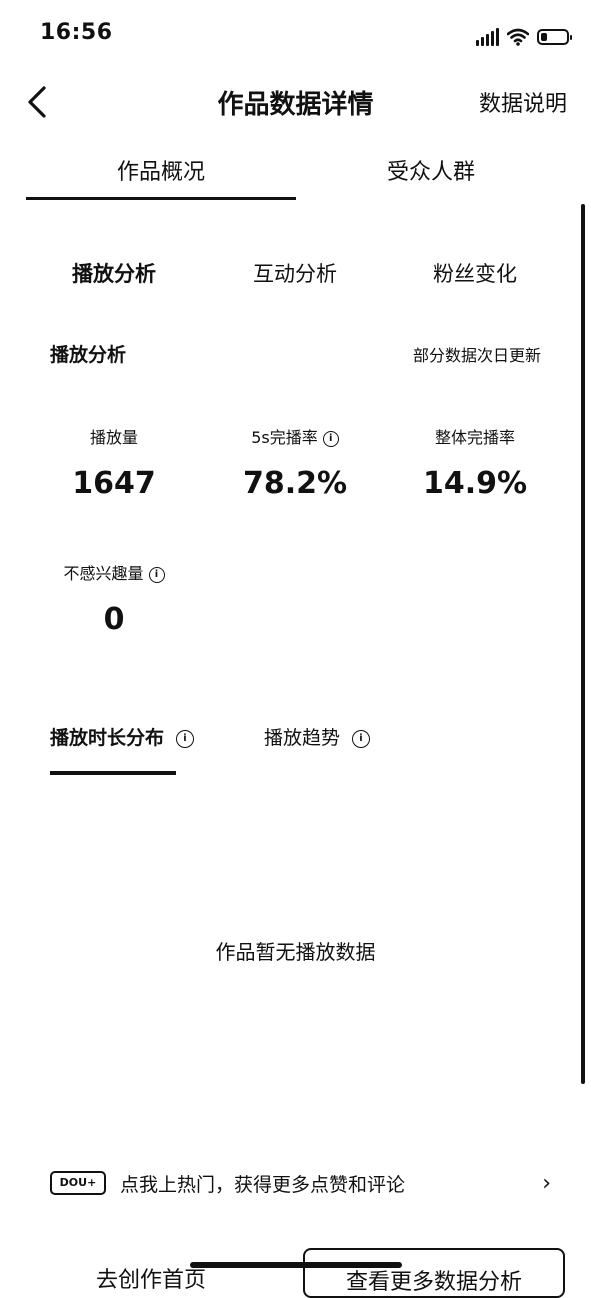  I want to click on stat-label: 不感兴趣量, so click(103, 573).